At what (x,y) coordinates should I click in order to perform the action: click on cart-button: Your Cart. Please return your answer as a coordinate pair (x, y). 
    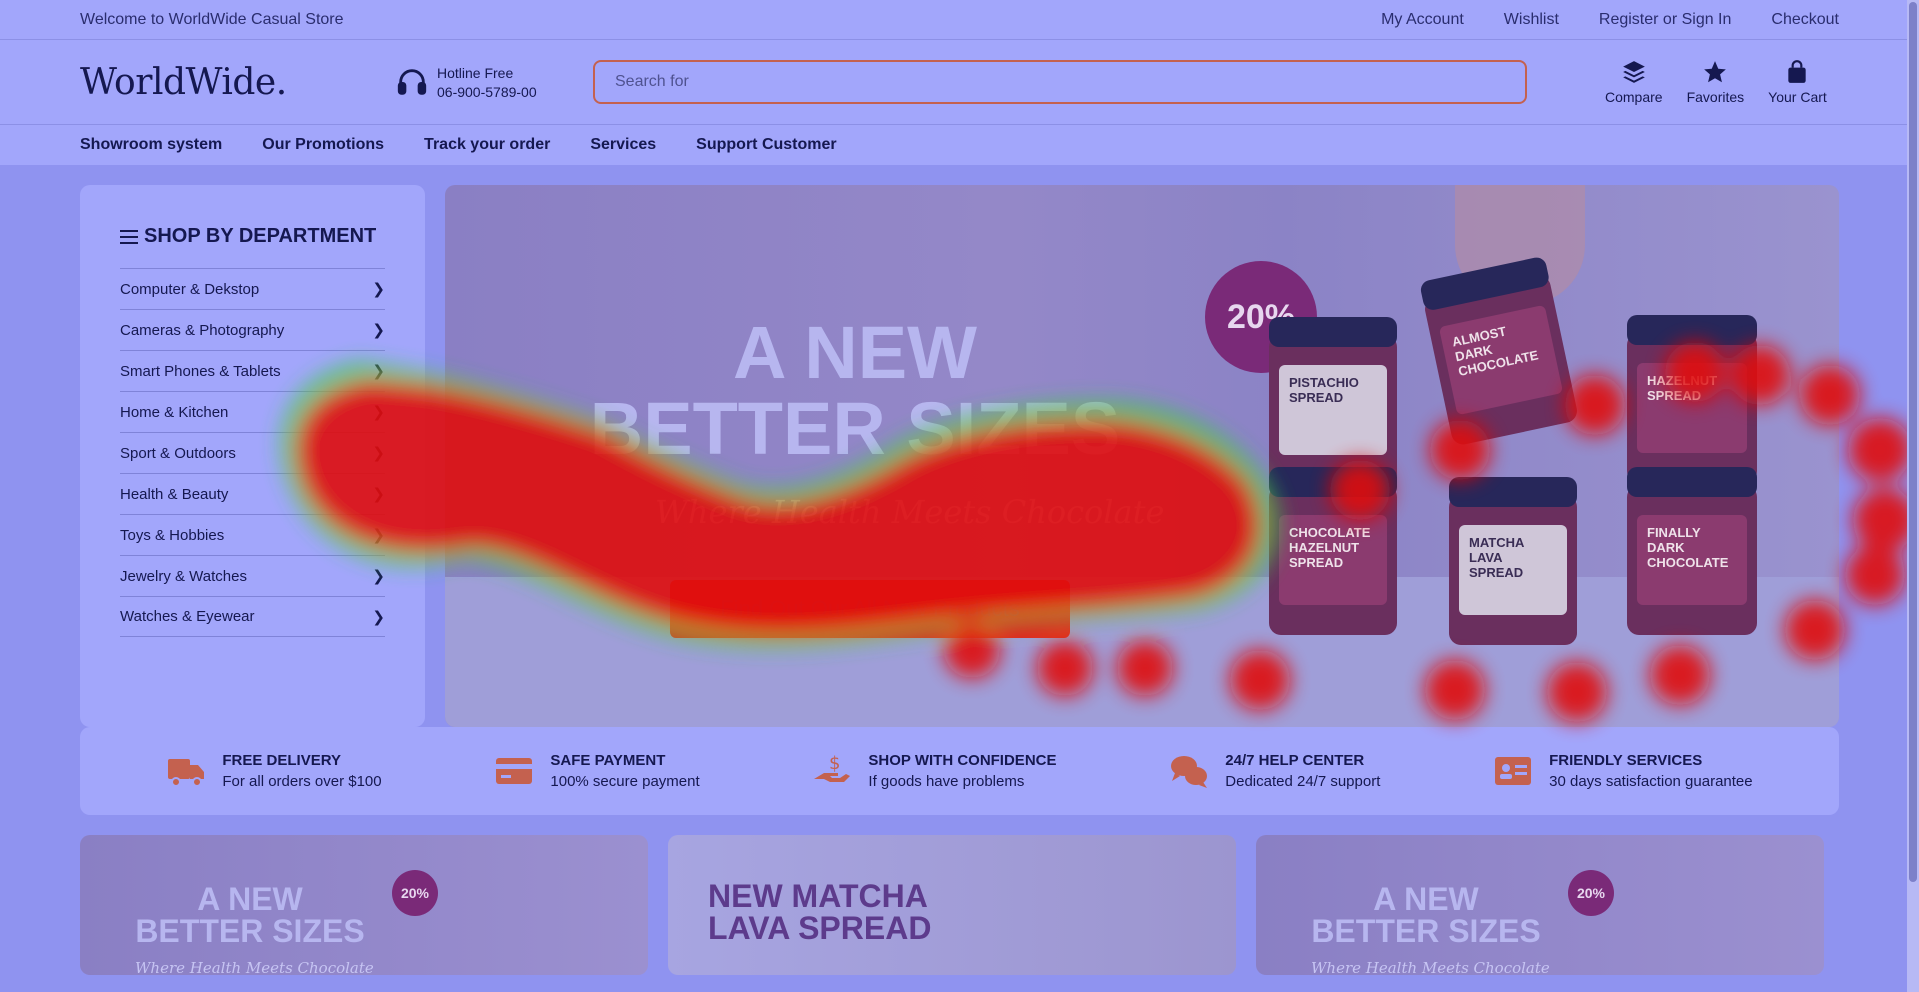
    Looking at the image, I should click on (1797, 82).